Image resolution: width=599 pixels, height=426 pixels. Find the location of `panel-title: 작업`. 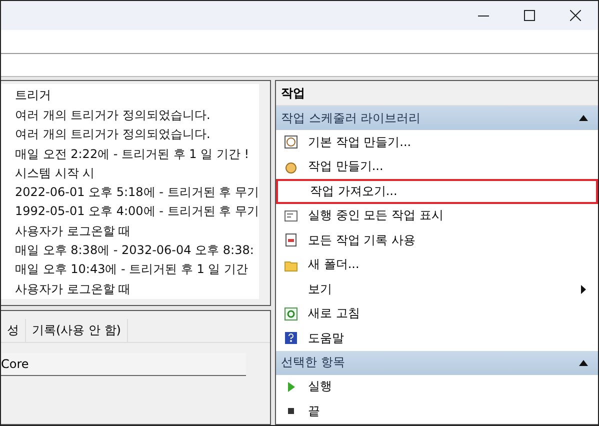

panel-title: 작업 is located at coordinates (437, 93).